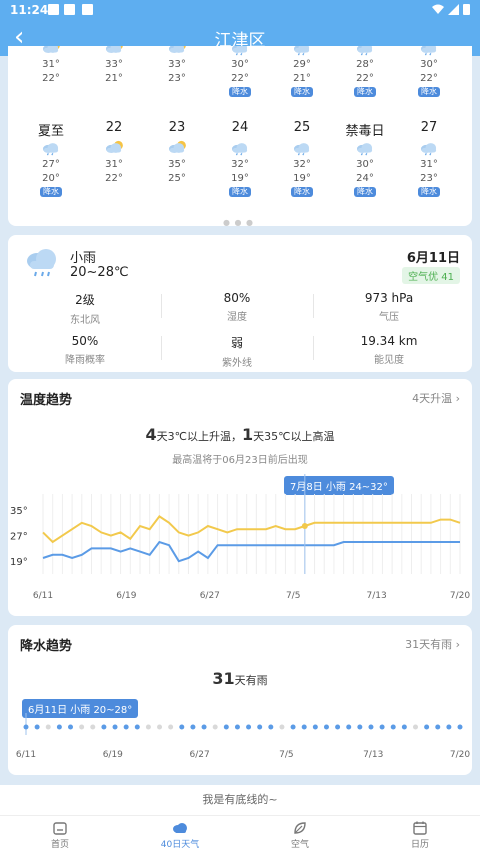  I want to click on hot-days-count: 1, so click(248, 434).